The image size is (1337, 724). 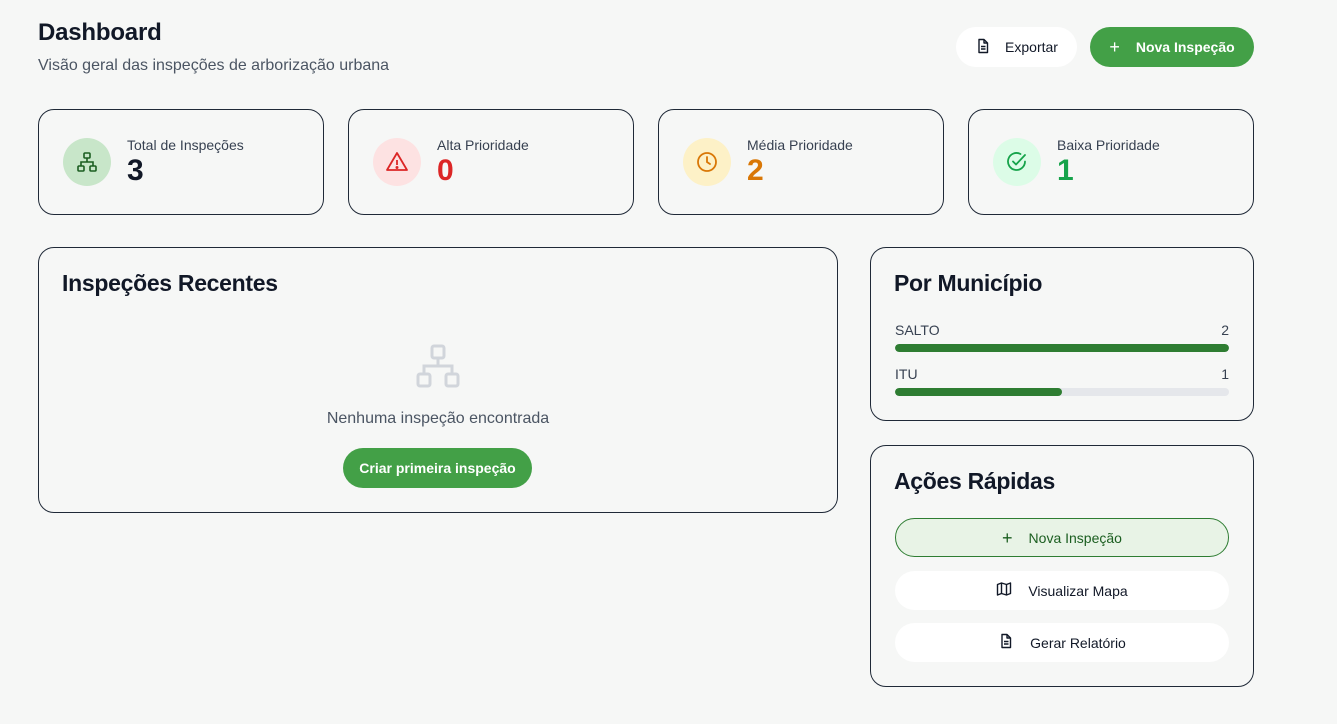 I want to click on export-button: Exportar, so click(x=1016, y=47).